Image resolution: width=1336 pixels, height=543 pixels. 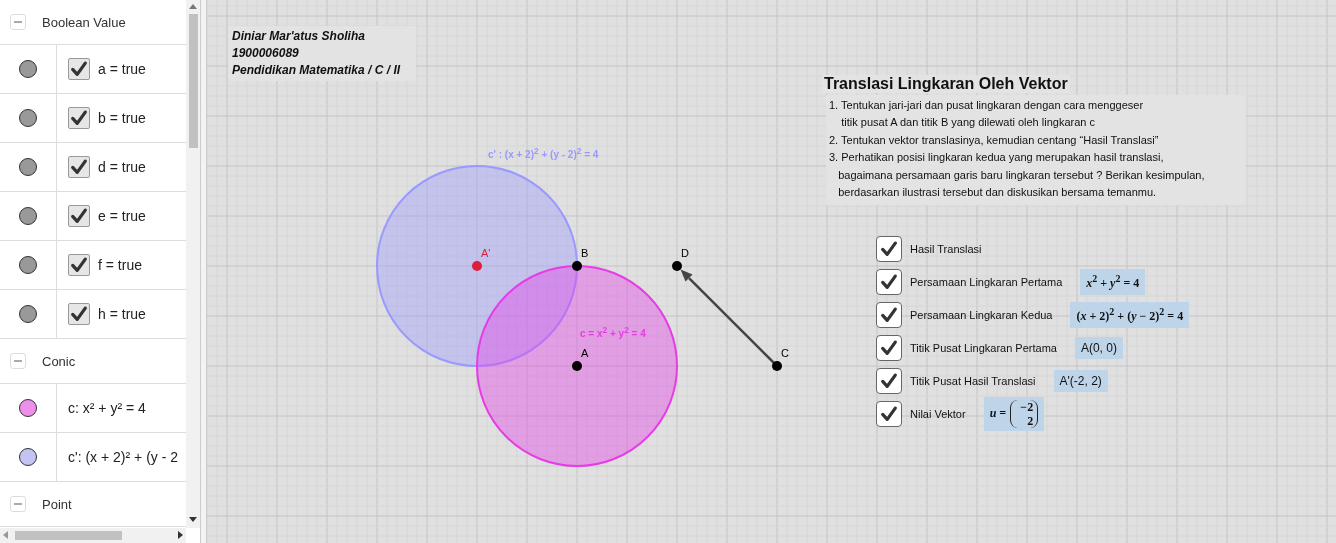 I want to click on scroll-right-arrow-icon, so click(x=180, y=535).